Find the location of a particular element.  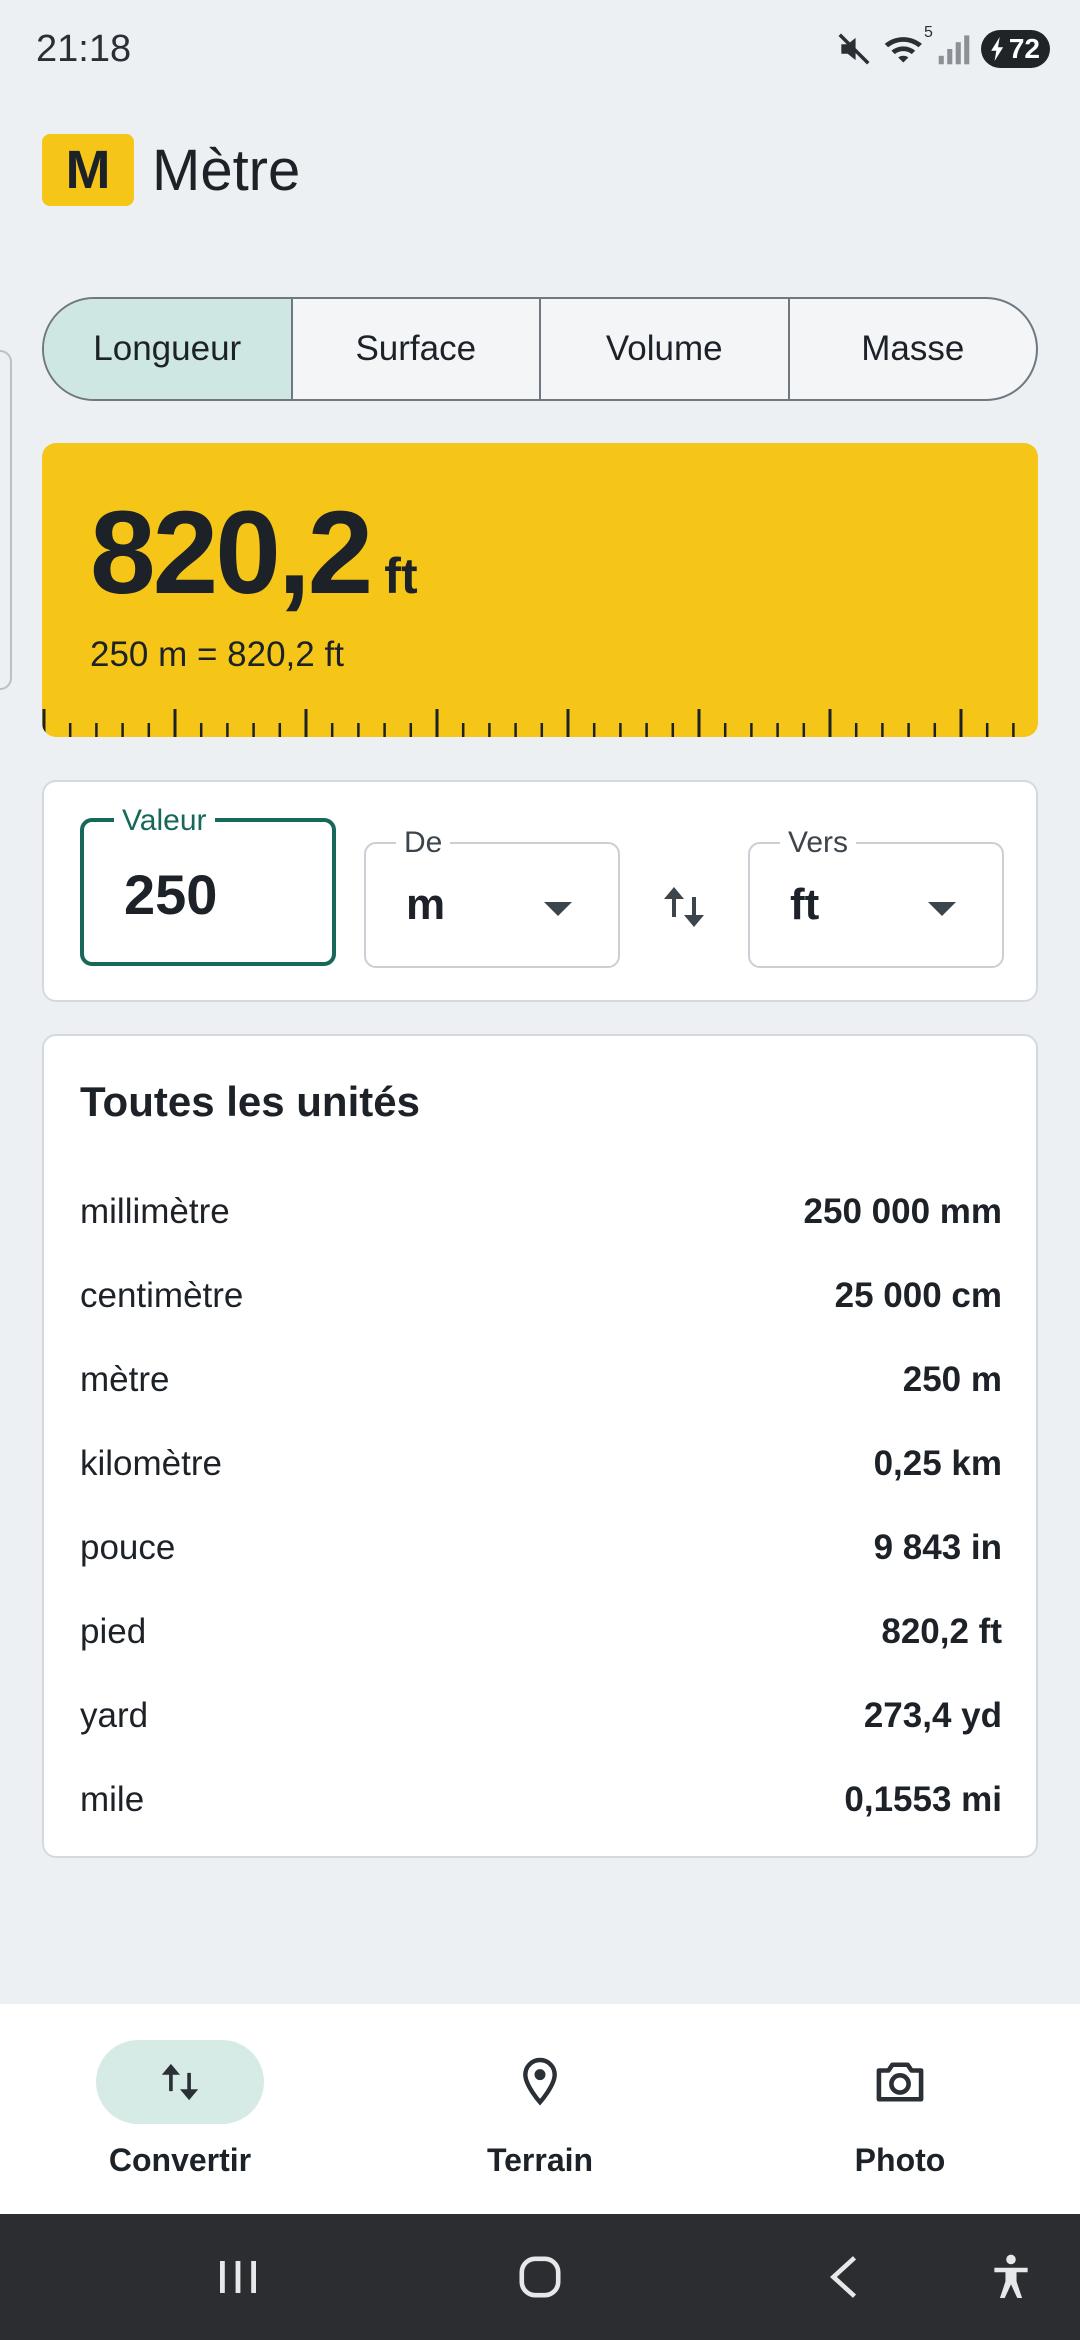

unit-value: 0,25 km is located at coordinates (937, 1463).